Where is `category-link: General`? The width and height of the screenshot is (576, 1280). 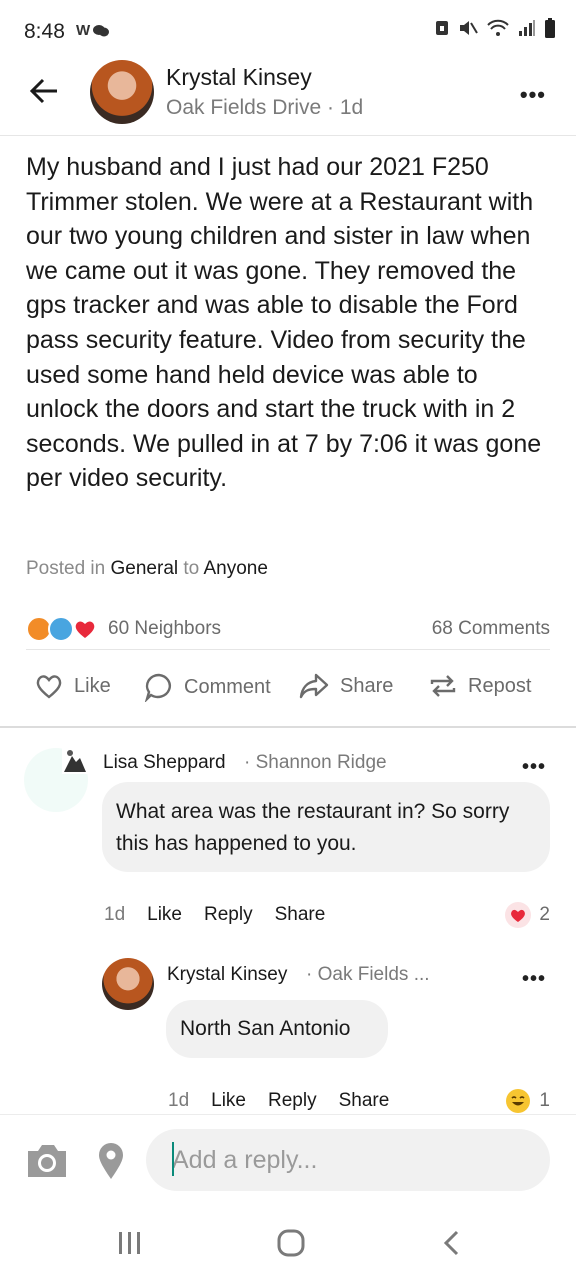 category-link: General is located at coordinates (145, 568).